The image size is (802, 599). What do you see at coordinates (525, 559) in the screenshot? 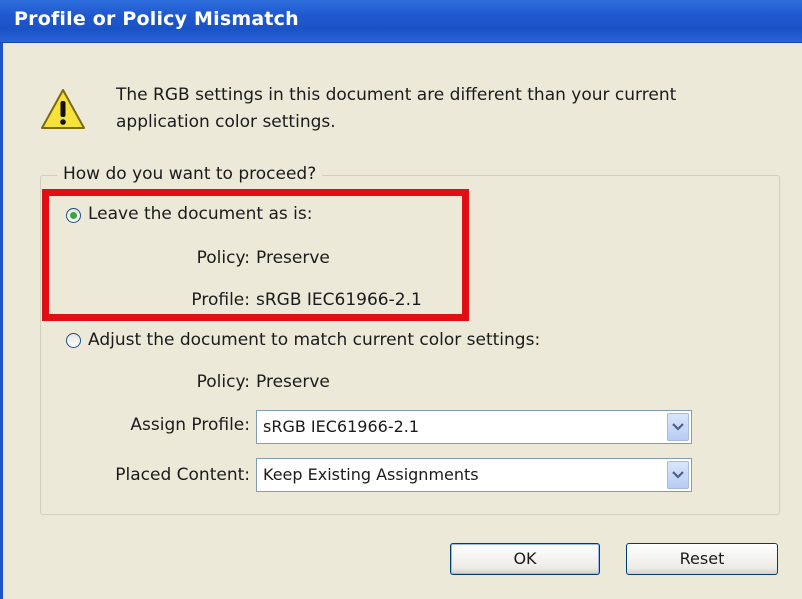
I see `ok-button: OK` at bounding box center [525, 559].